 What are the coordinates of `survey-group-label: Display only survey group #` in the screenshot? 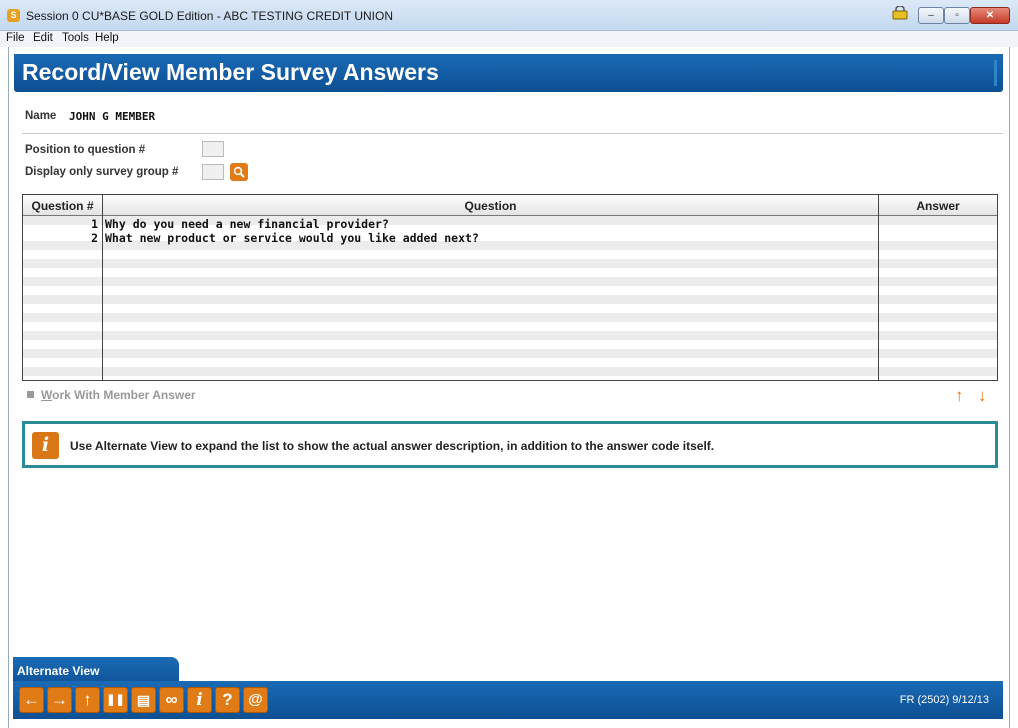 It's located at (102, 172).